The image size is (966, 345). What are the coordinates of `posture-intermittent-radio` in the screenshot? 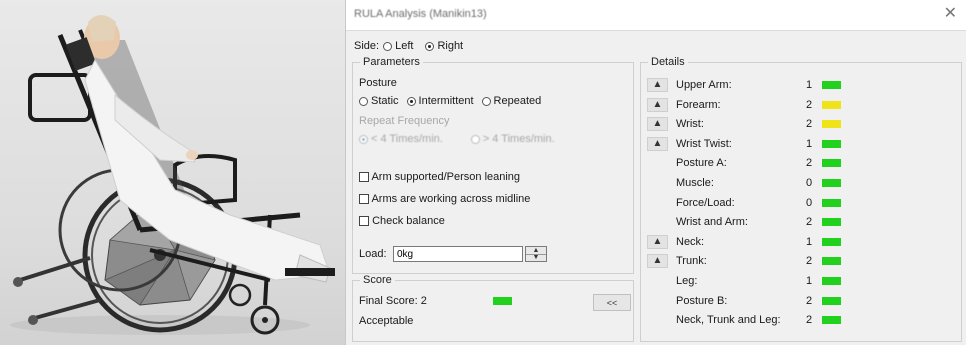 It's located at (411, 101).